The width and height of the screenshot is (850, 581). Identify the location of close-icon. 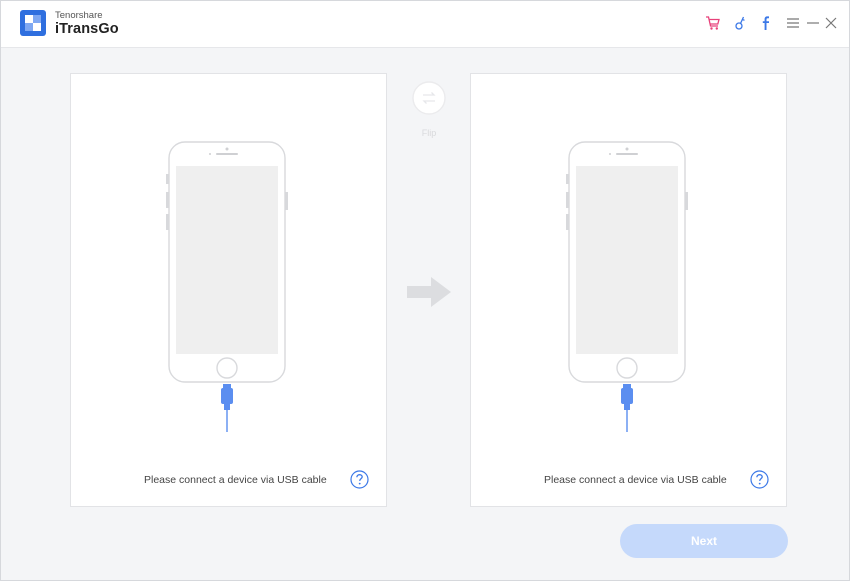
(831, 23).